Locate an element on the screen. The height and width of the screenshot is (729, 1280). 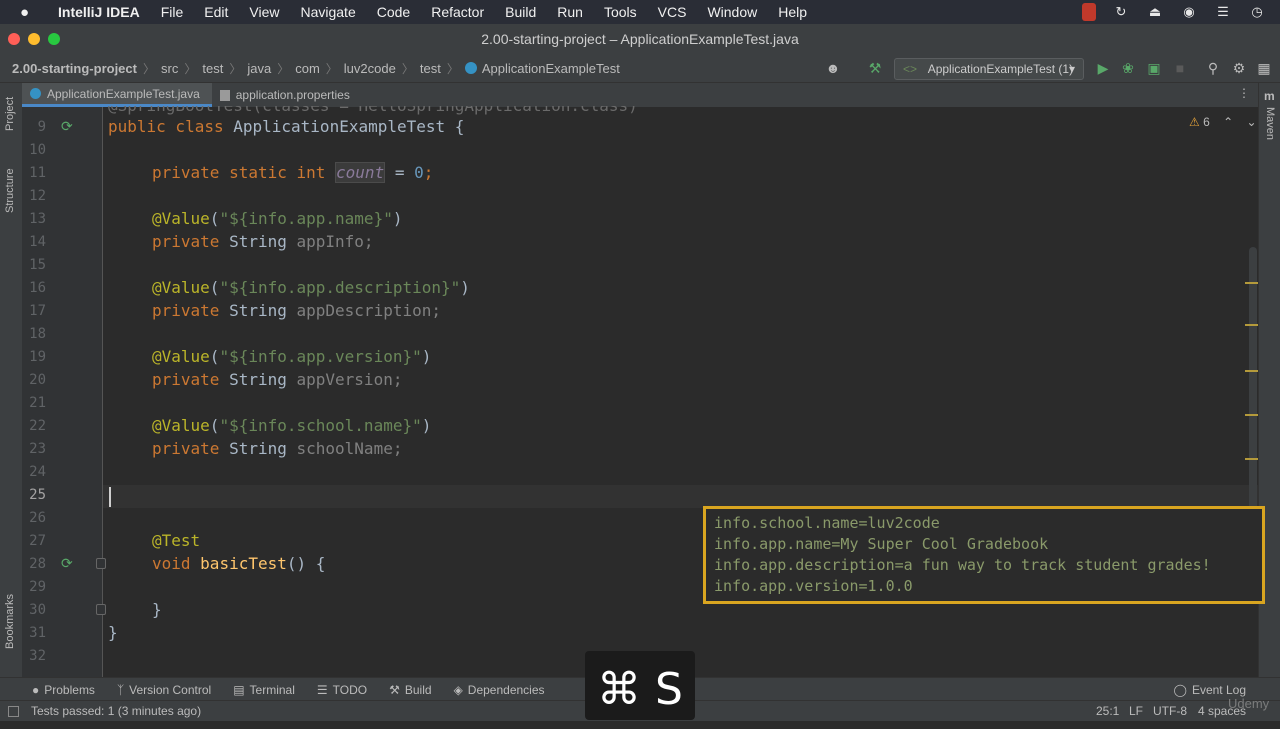
version-control-tool-button: ᛉ Version Control is located at coordinates (164, 690).